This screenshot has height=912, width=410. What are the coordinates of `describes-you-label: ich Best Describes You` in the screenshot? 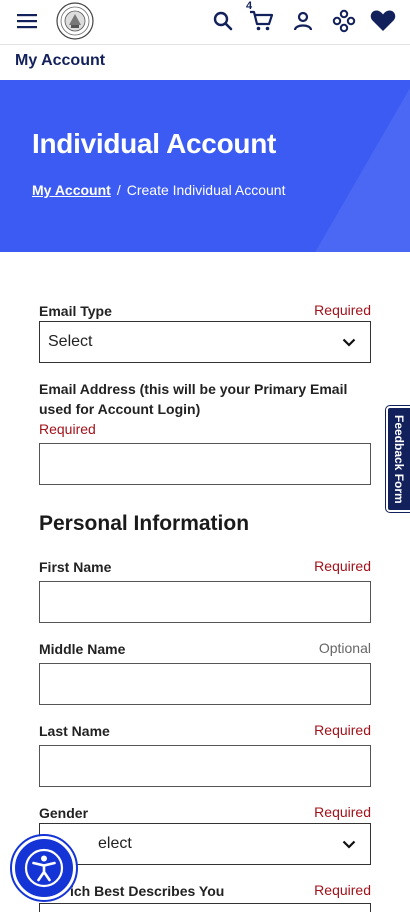 It's located at (147, 891).